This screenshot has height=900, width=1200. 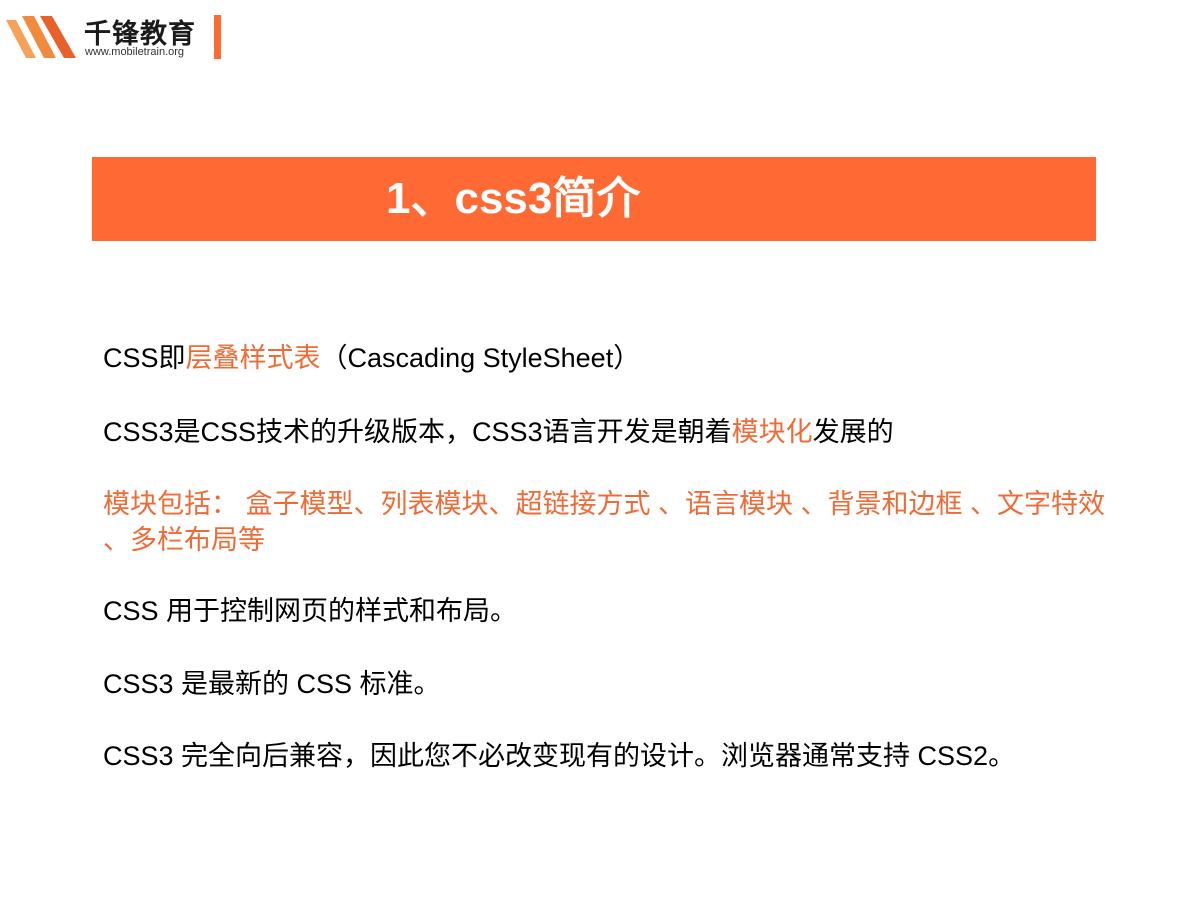 I want to click on brand-url: www.mobiletrain.org, so click(x=135, y=52).